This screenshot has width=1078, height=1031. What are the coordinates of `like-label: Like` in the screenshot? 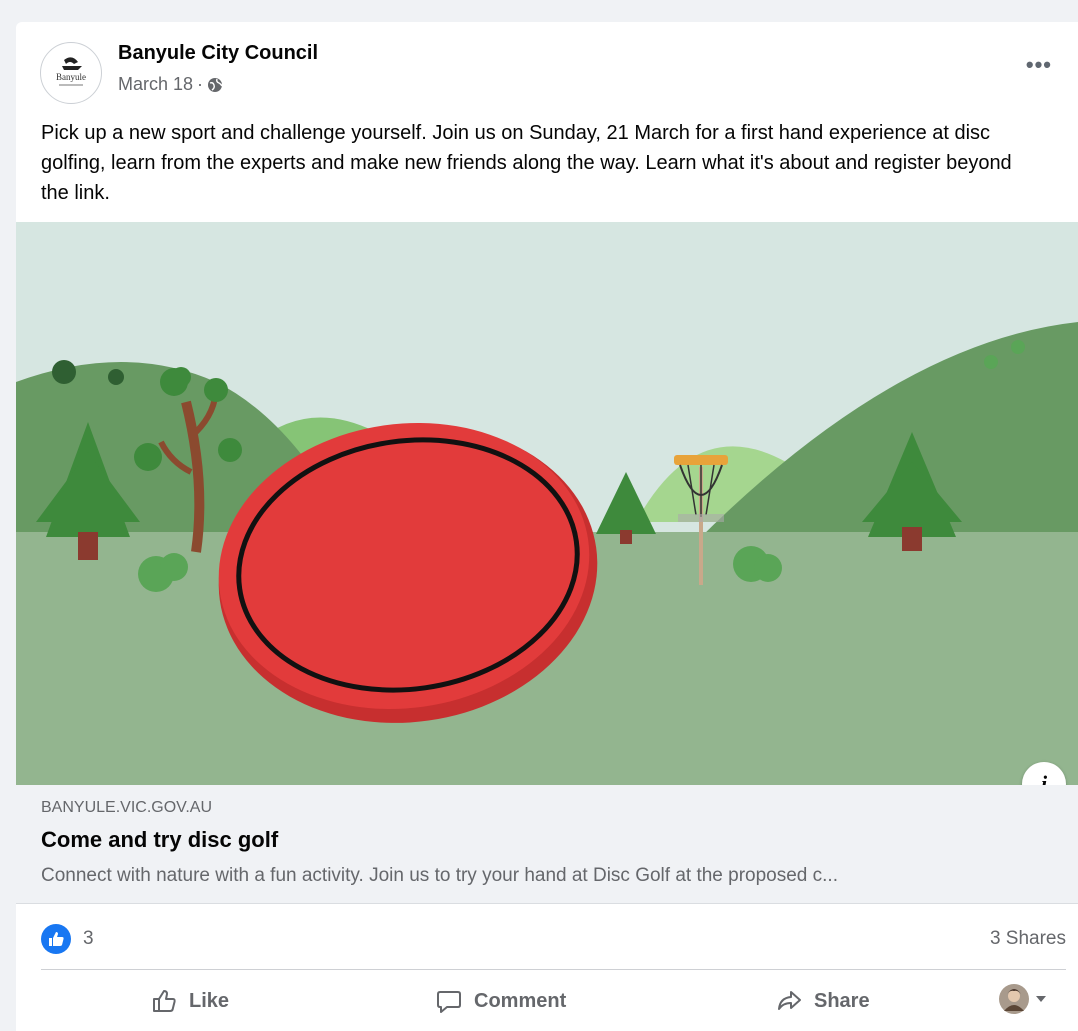 It's located at (209, 1000).